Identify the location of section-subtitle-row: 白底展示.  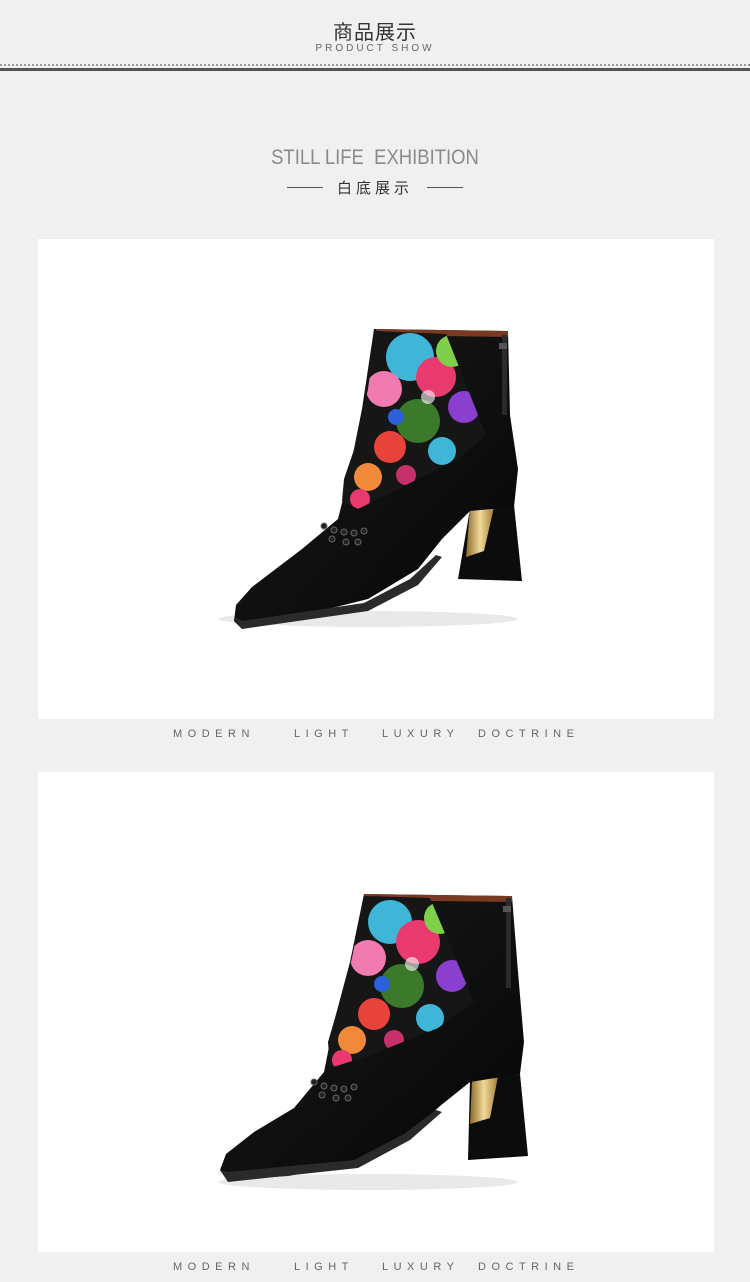
(375, 187).